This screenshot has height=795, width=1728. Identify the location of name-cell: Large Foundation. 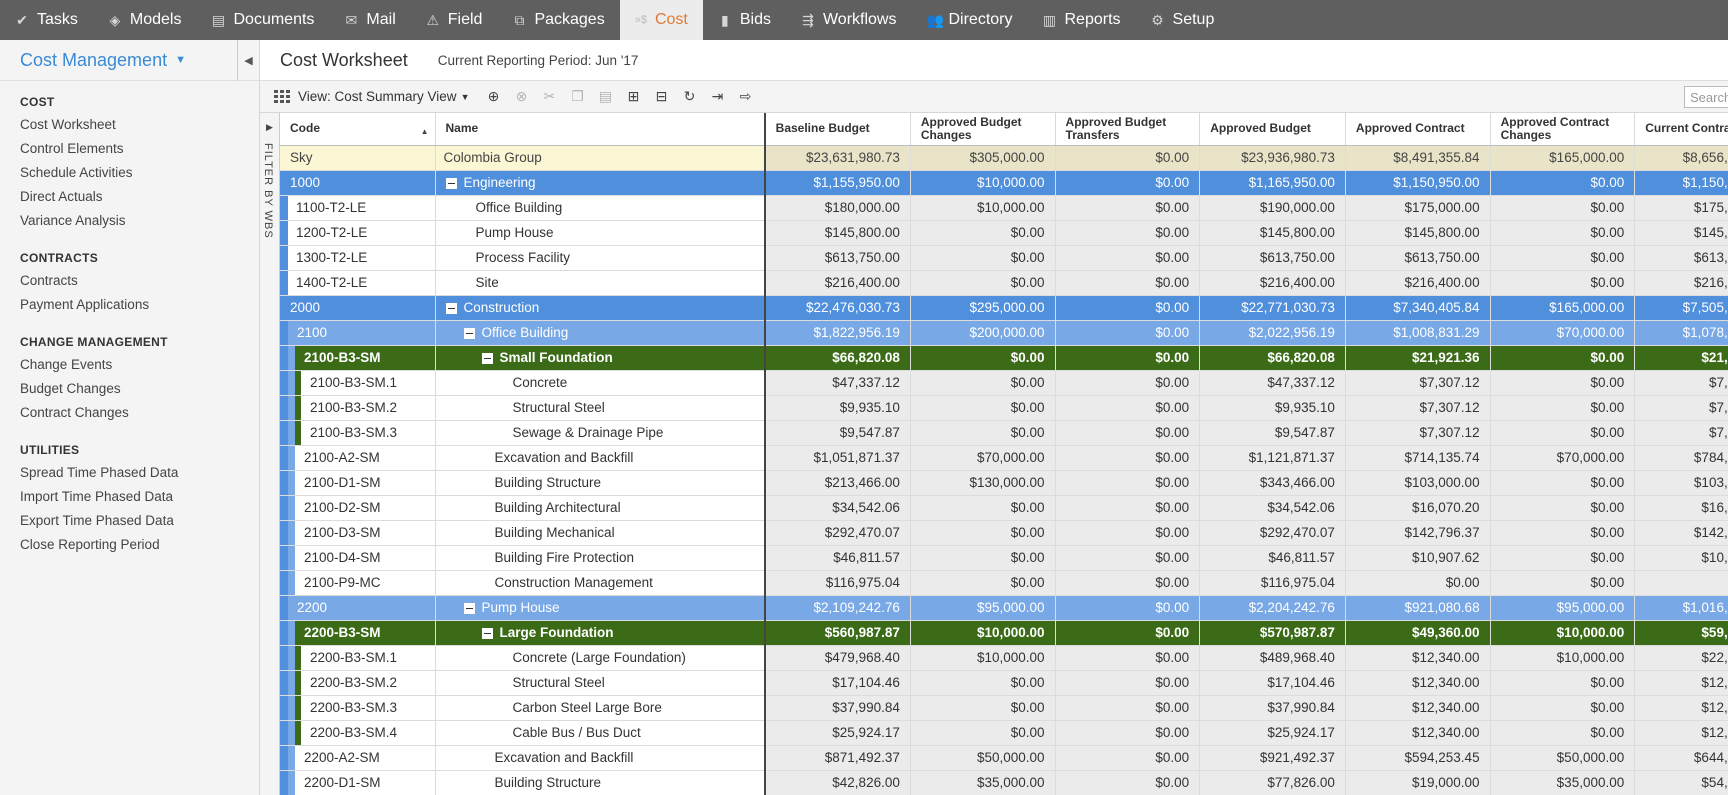
(600, 633).